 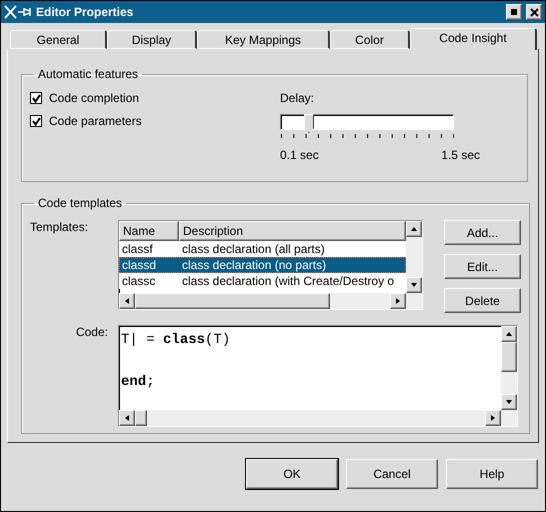 I want to click on delay-label: Delay:, so click(x=297, y=98).